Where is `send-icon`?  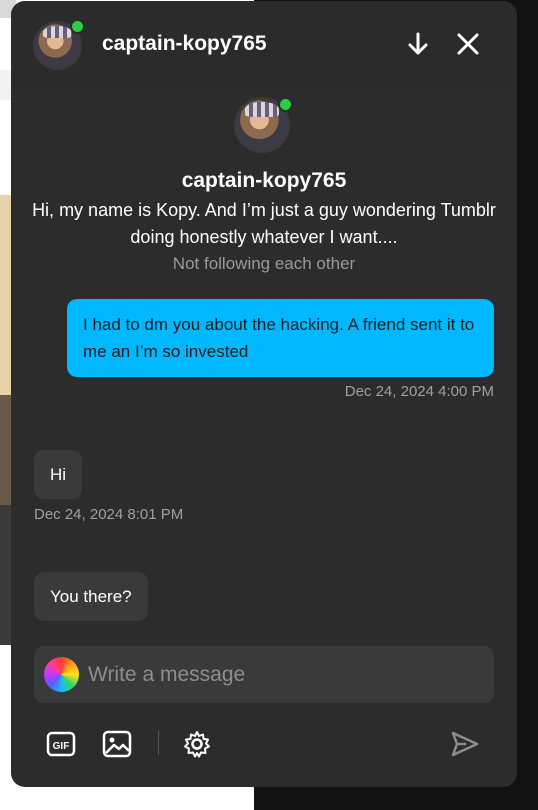 send-icon is located at coordinates (465, 744).